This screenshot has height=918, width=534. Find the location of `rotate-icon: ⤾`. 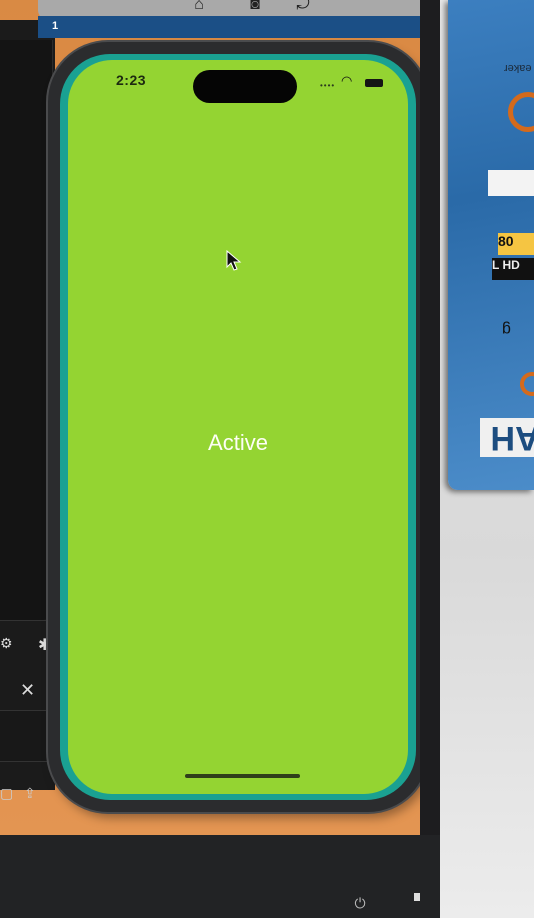

rotate-icon: ⤾ is located at coordinates (303, 8).